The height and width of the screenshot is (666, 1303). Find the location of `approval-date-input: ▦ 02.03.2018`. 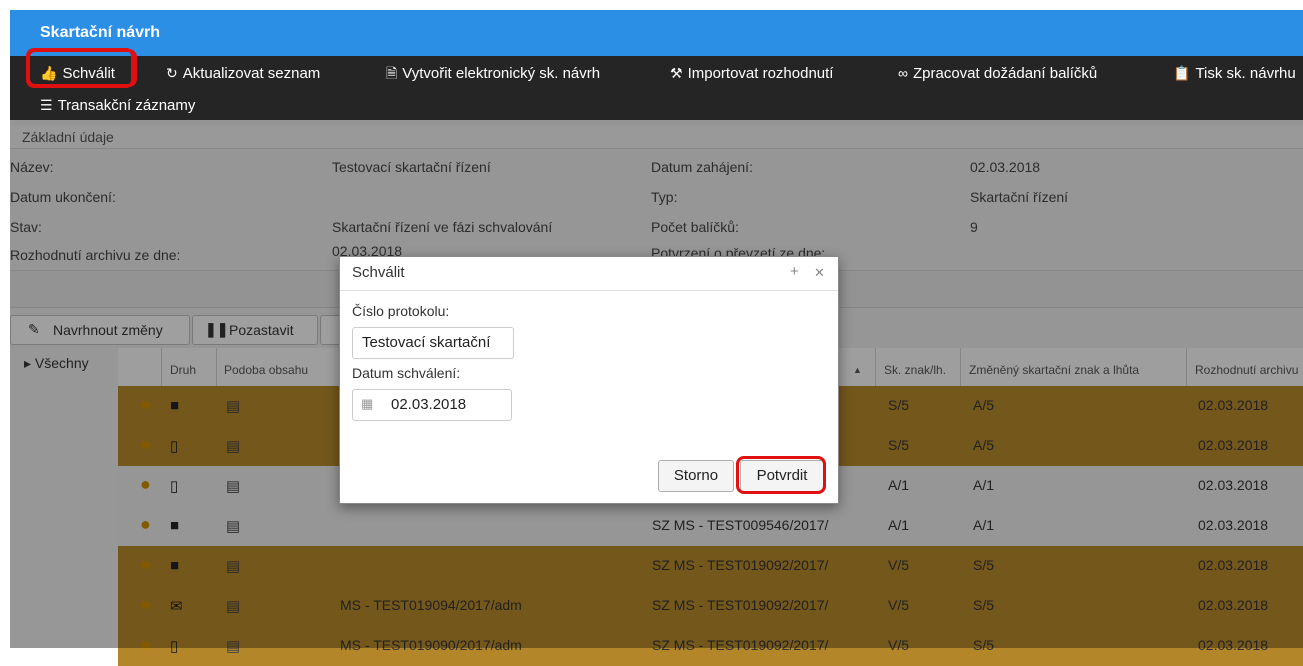

approval-date-input: ▦ 02.03.2018 is located at coordinates (432, 405).